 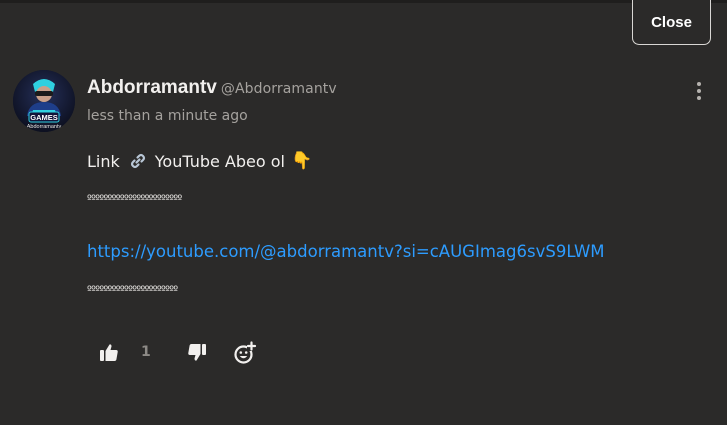 I want to click on comment-text-youtube: YouTube Abeo ol, so click(x=219, y=161).